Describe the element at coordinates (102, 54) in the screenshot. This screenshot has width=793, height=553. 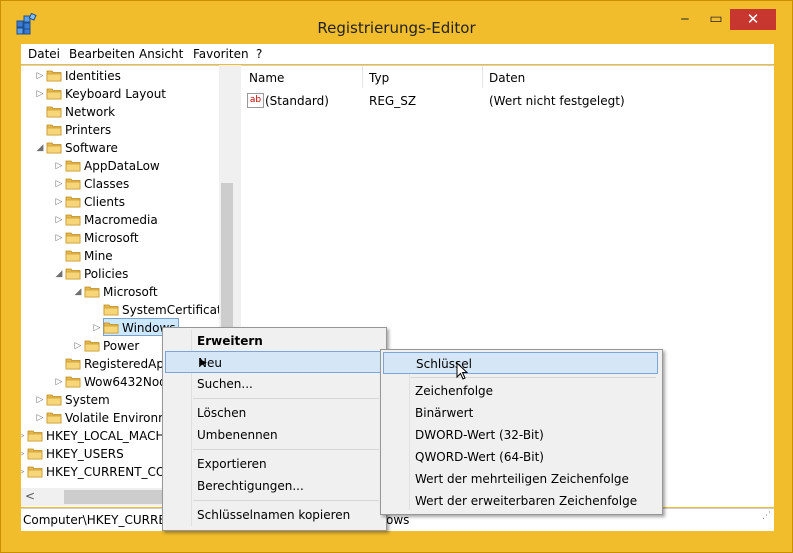
I see `menu-bearbeiten: Bearbeiten` at that location.